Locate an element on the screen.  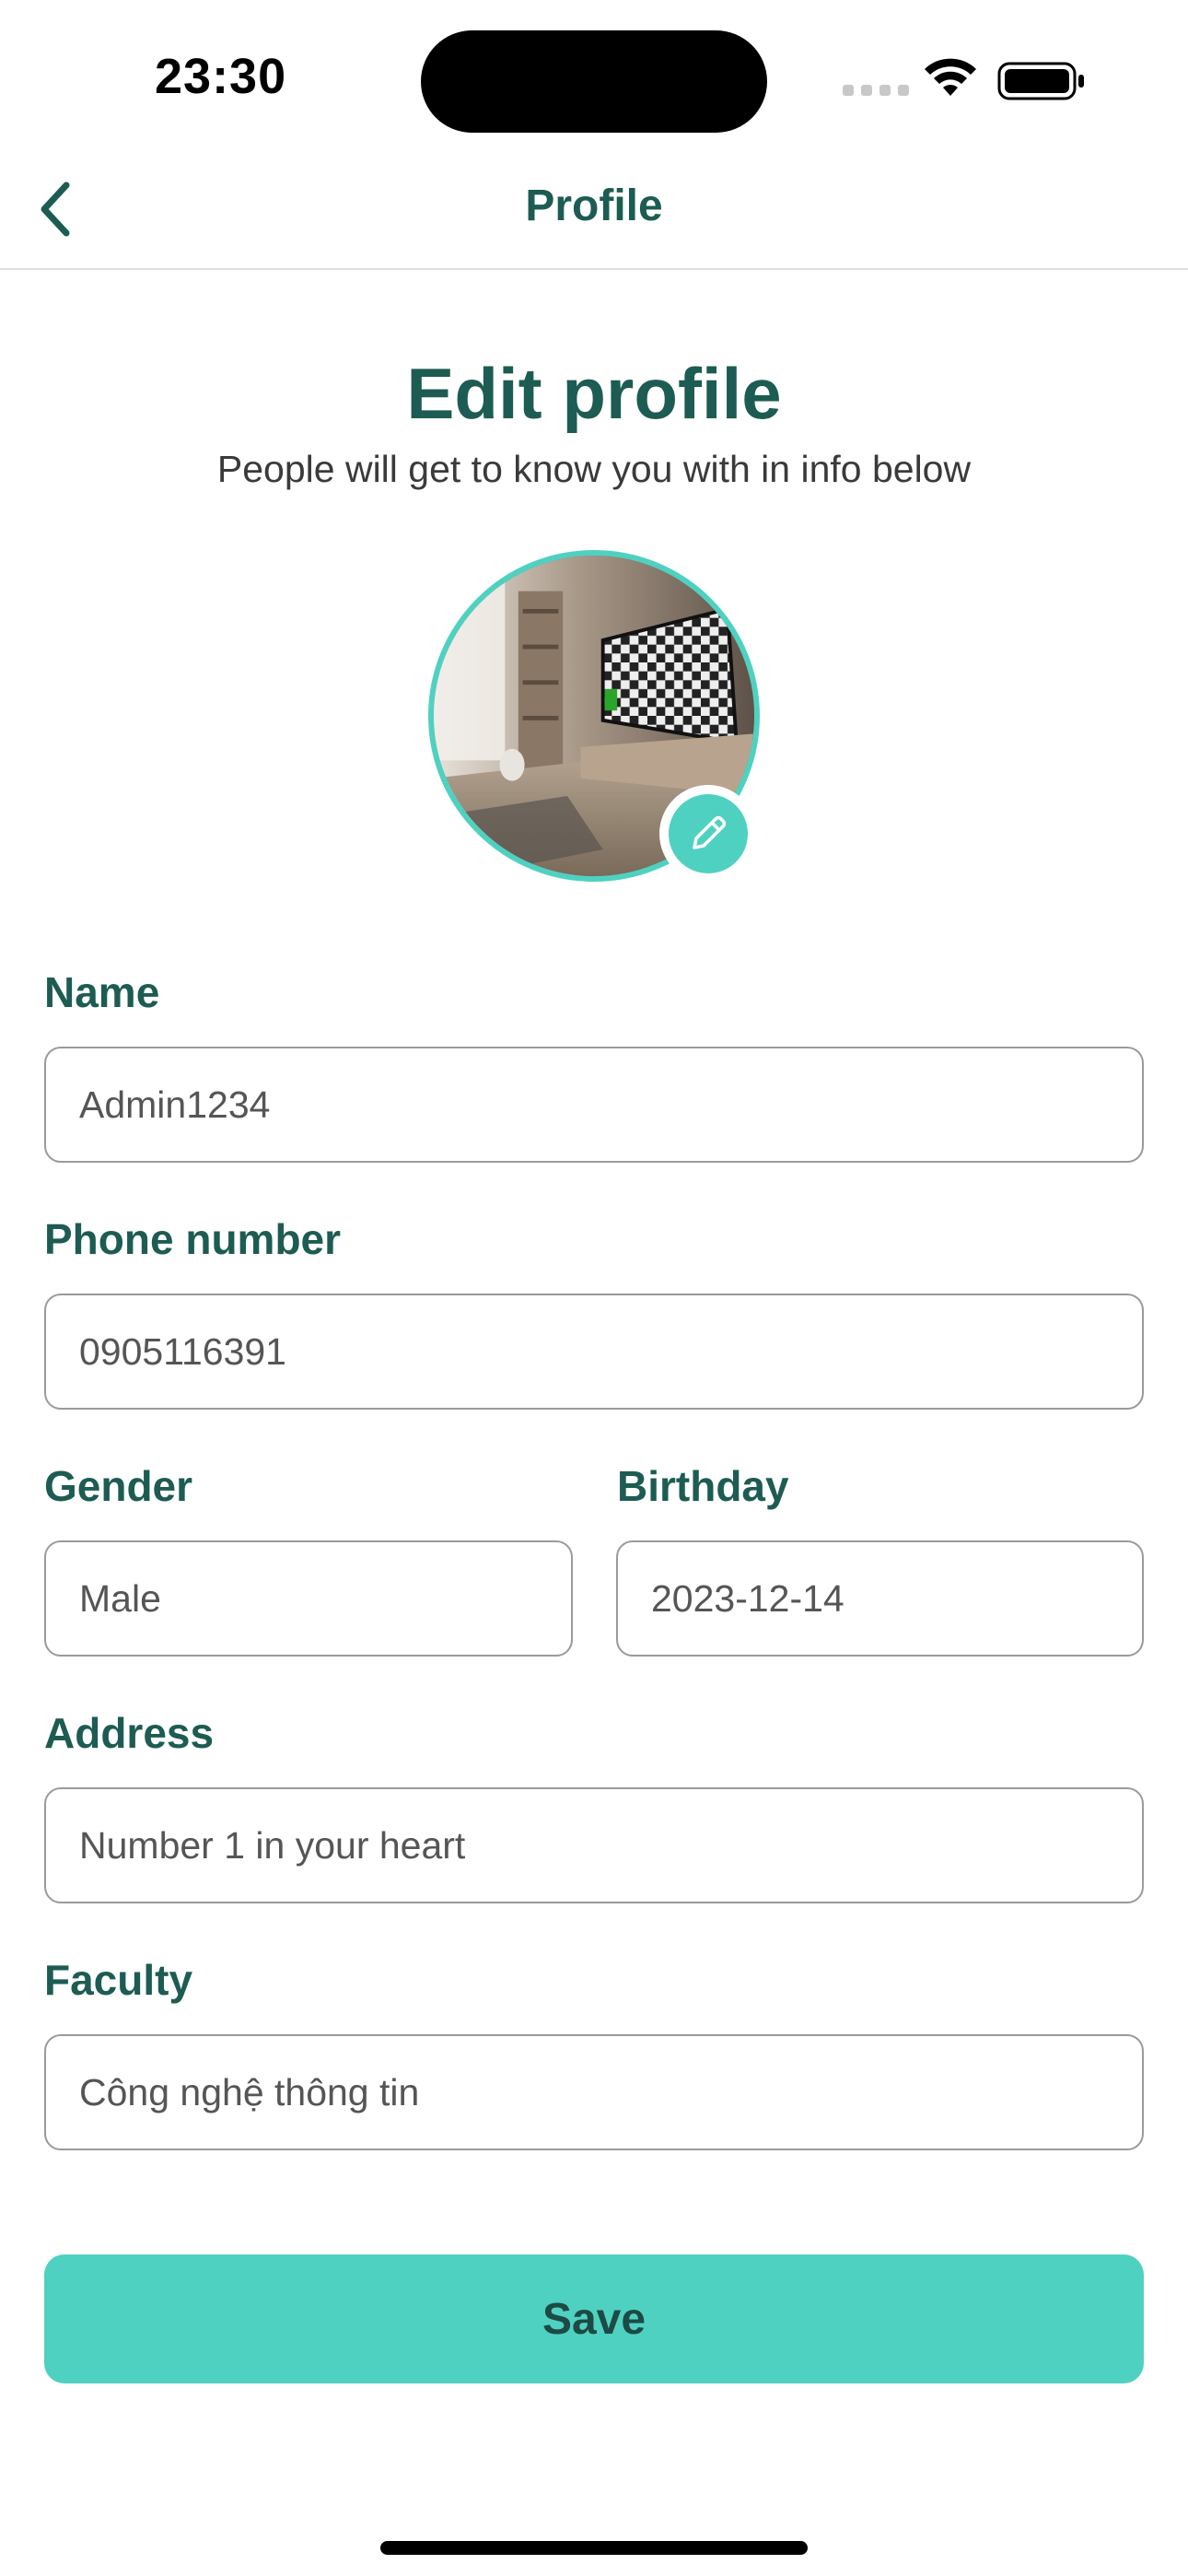
address-label: Address is located at coordinates (129, 1733).